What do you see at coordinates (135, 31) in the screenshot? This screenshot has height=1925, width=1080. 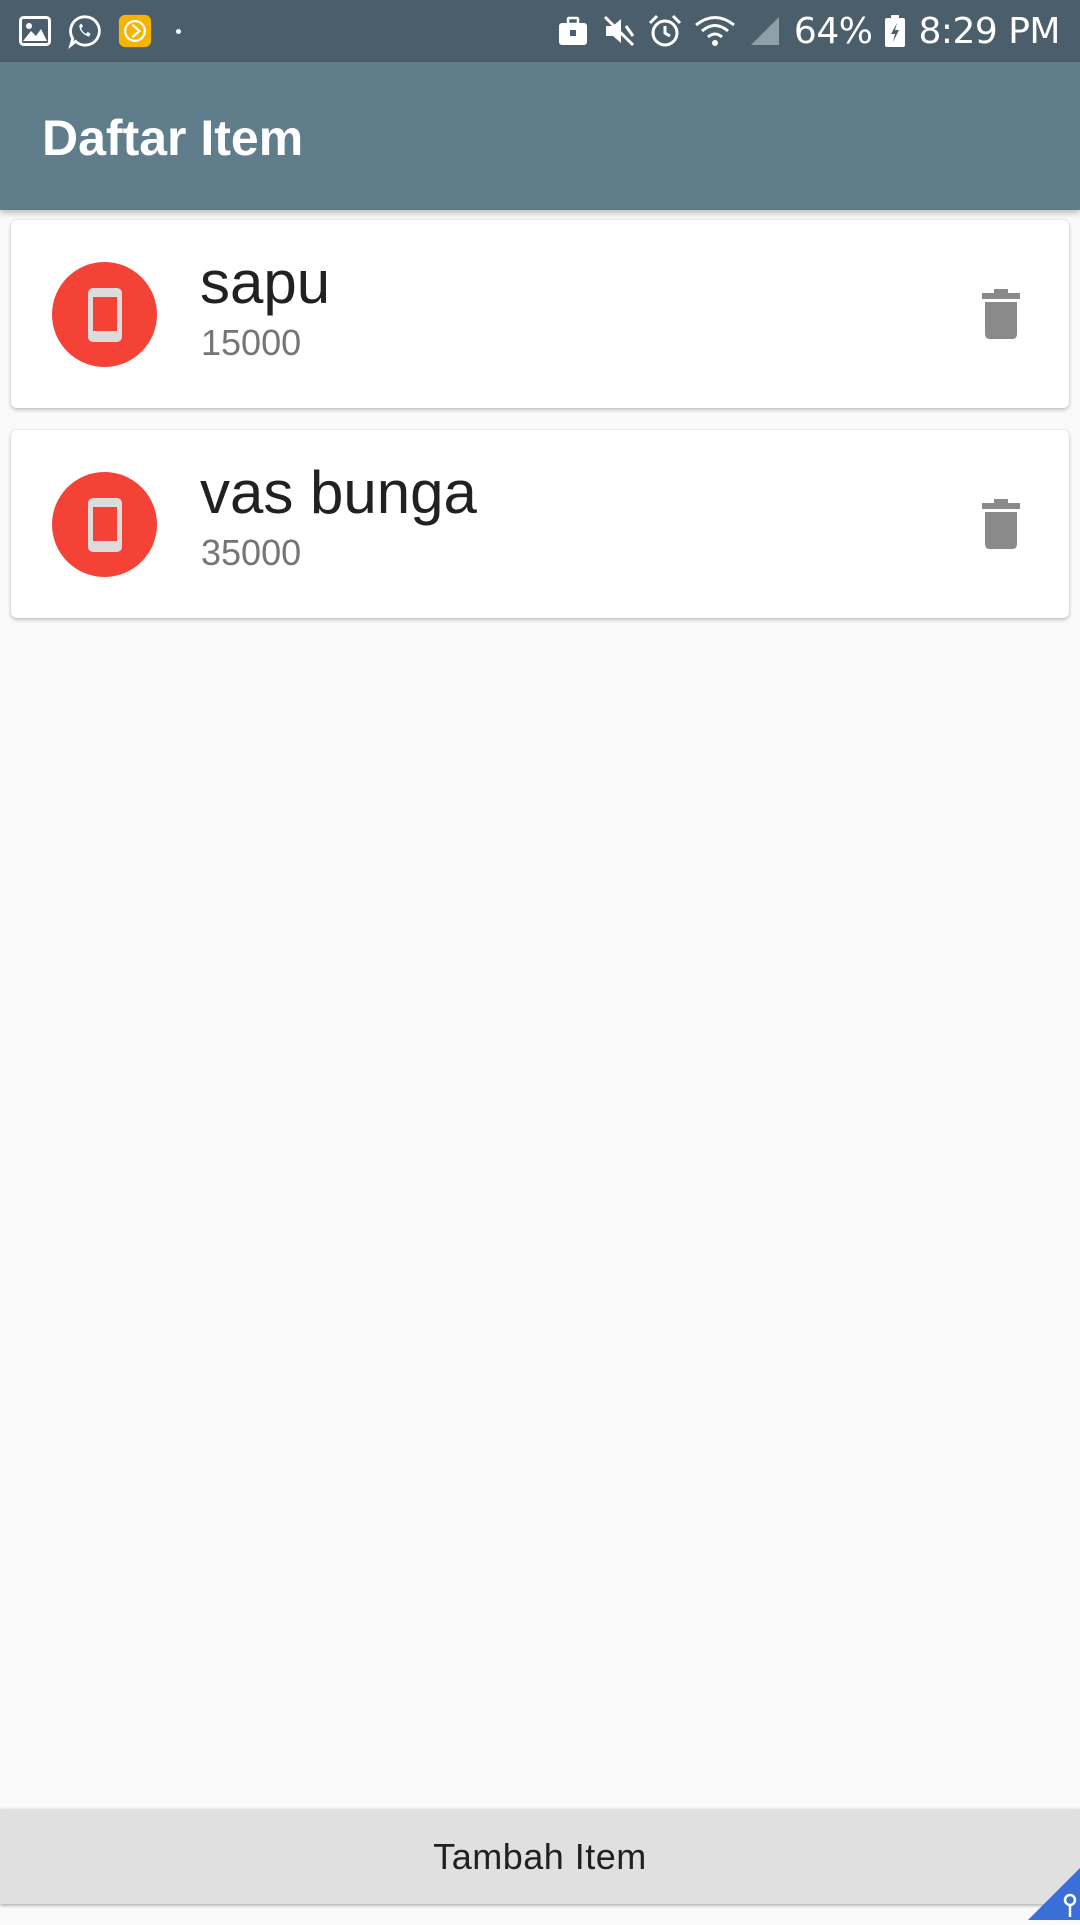 I see `app-notification-icon` at bounding box center [135, 31].